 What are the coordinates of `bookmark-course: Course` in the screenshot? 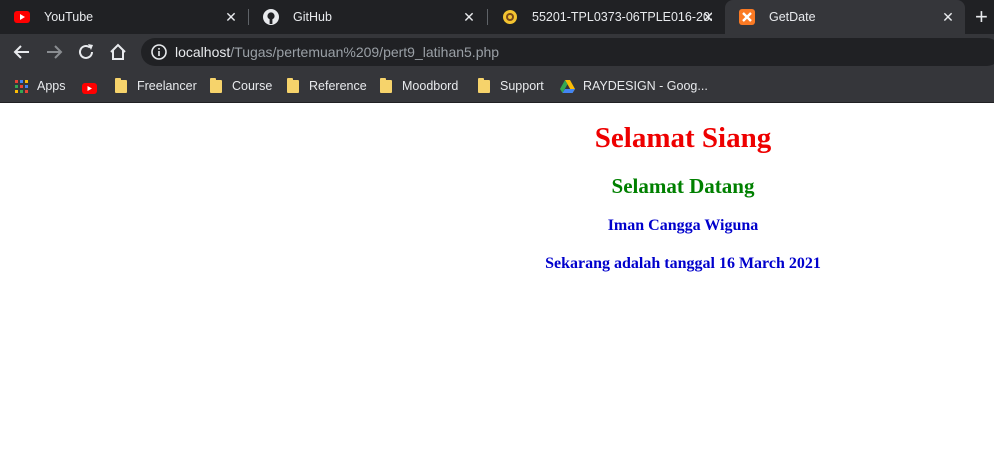 It's located at (241, 86).